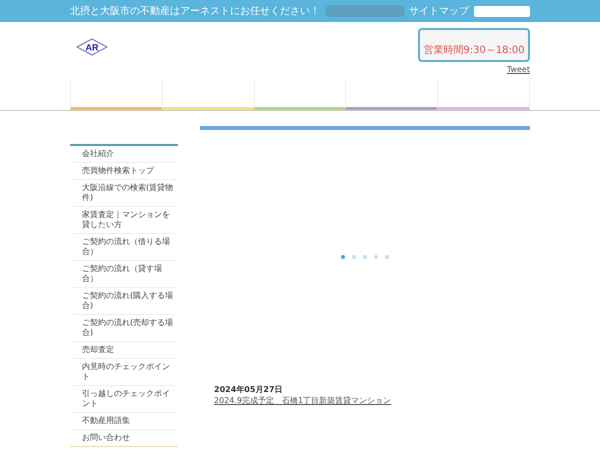 Image resolution: width=600 pixels, height=450 pixels. What do you see at coordinates (124, 247) in the screenshot?
I see `sidebar-item: ご契約の流れ（借りる場合）` at bounding box center [124, 247].